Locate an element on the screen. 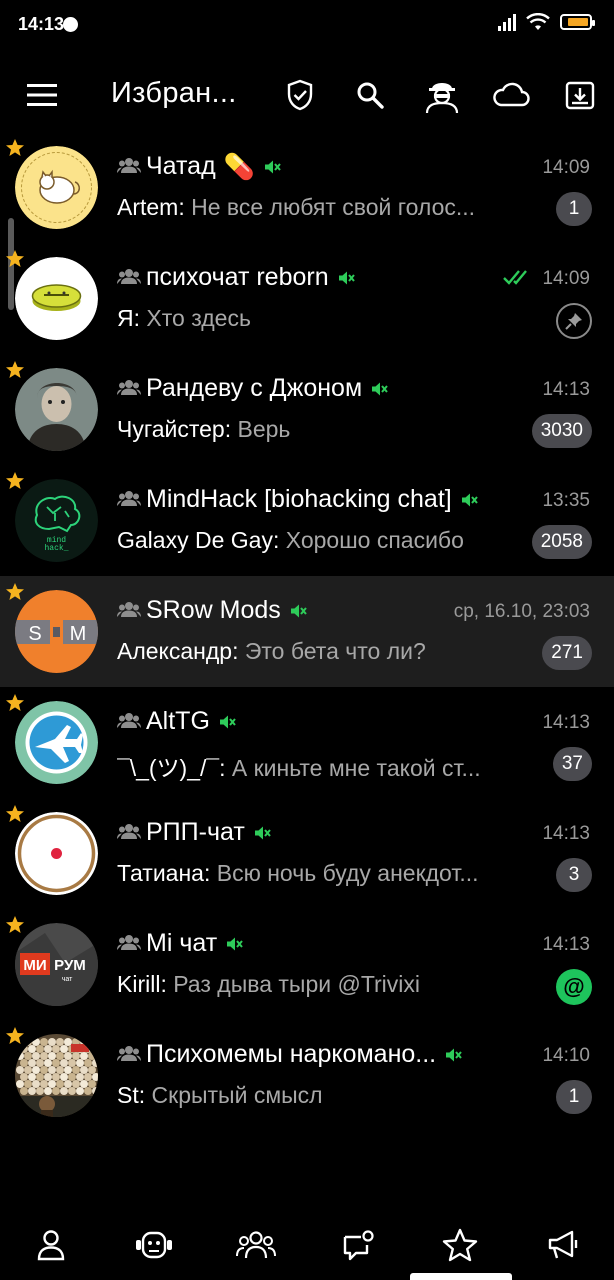 This screenshot has width=614, height=1280. nav-channels is located at coordinates (358, 1245).